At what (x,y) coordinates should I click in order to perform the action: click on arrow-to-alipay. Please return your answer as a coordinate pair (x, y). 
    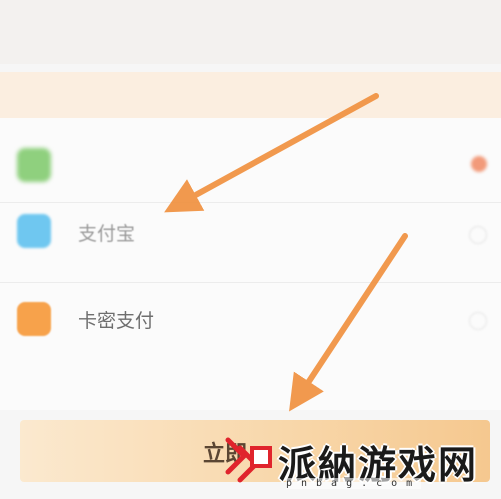
    Looking at the image, I should click on (271, 153).